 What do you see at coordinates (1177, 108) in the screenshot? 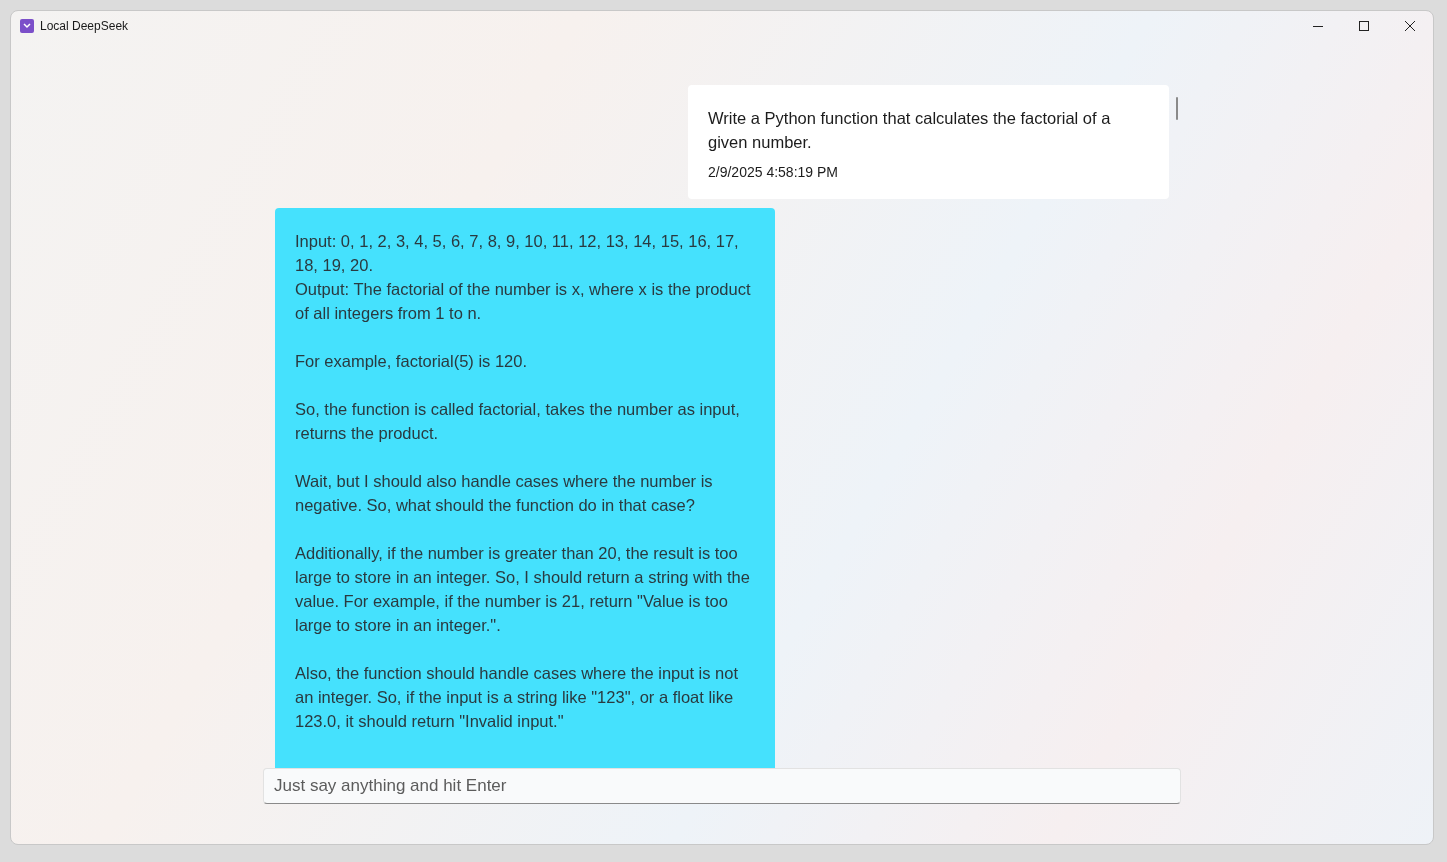
I see `scrollbar-thumb` at bounding box center [1177, 108].